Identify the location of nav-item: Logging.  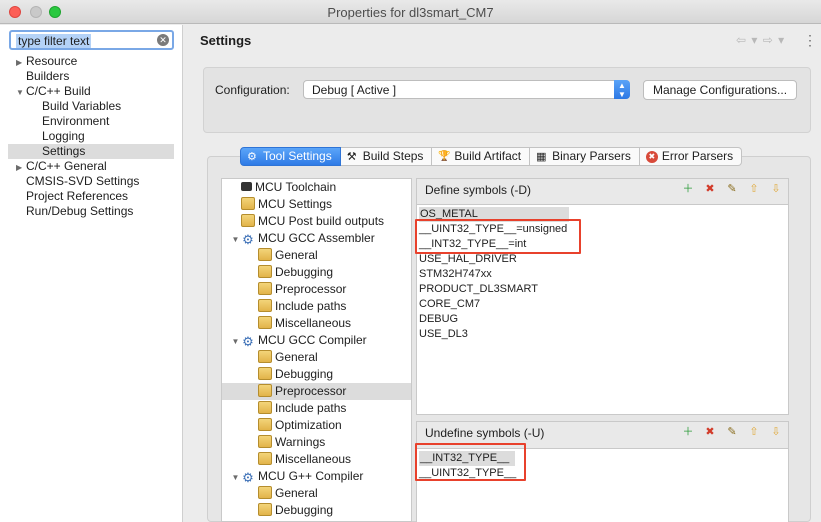
(63, 136).